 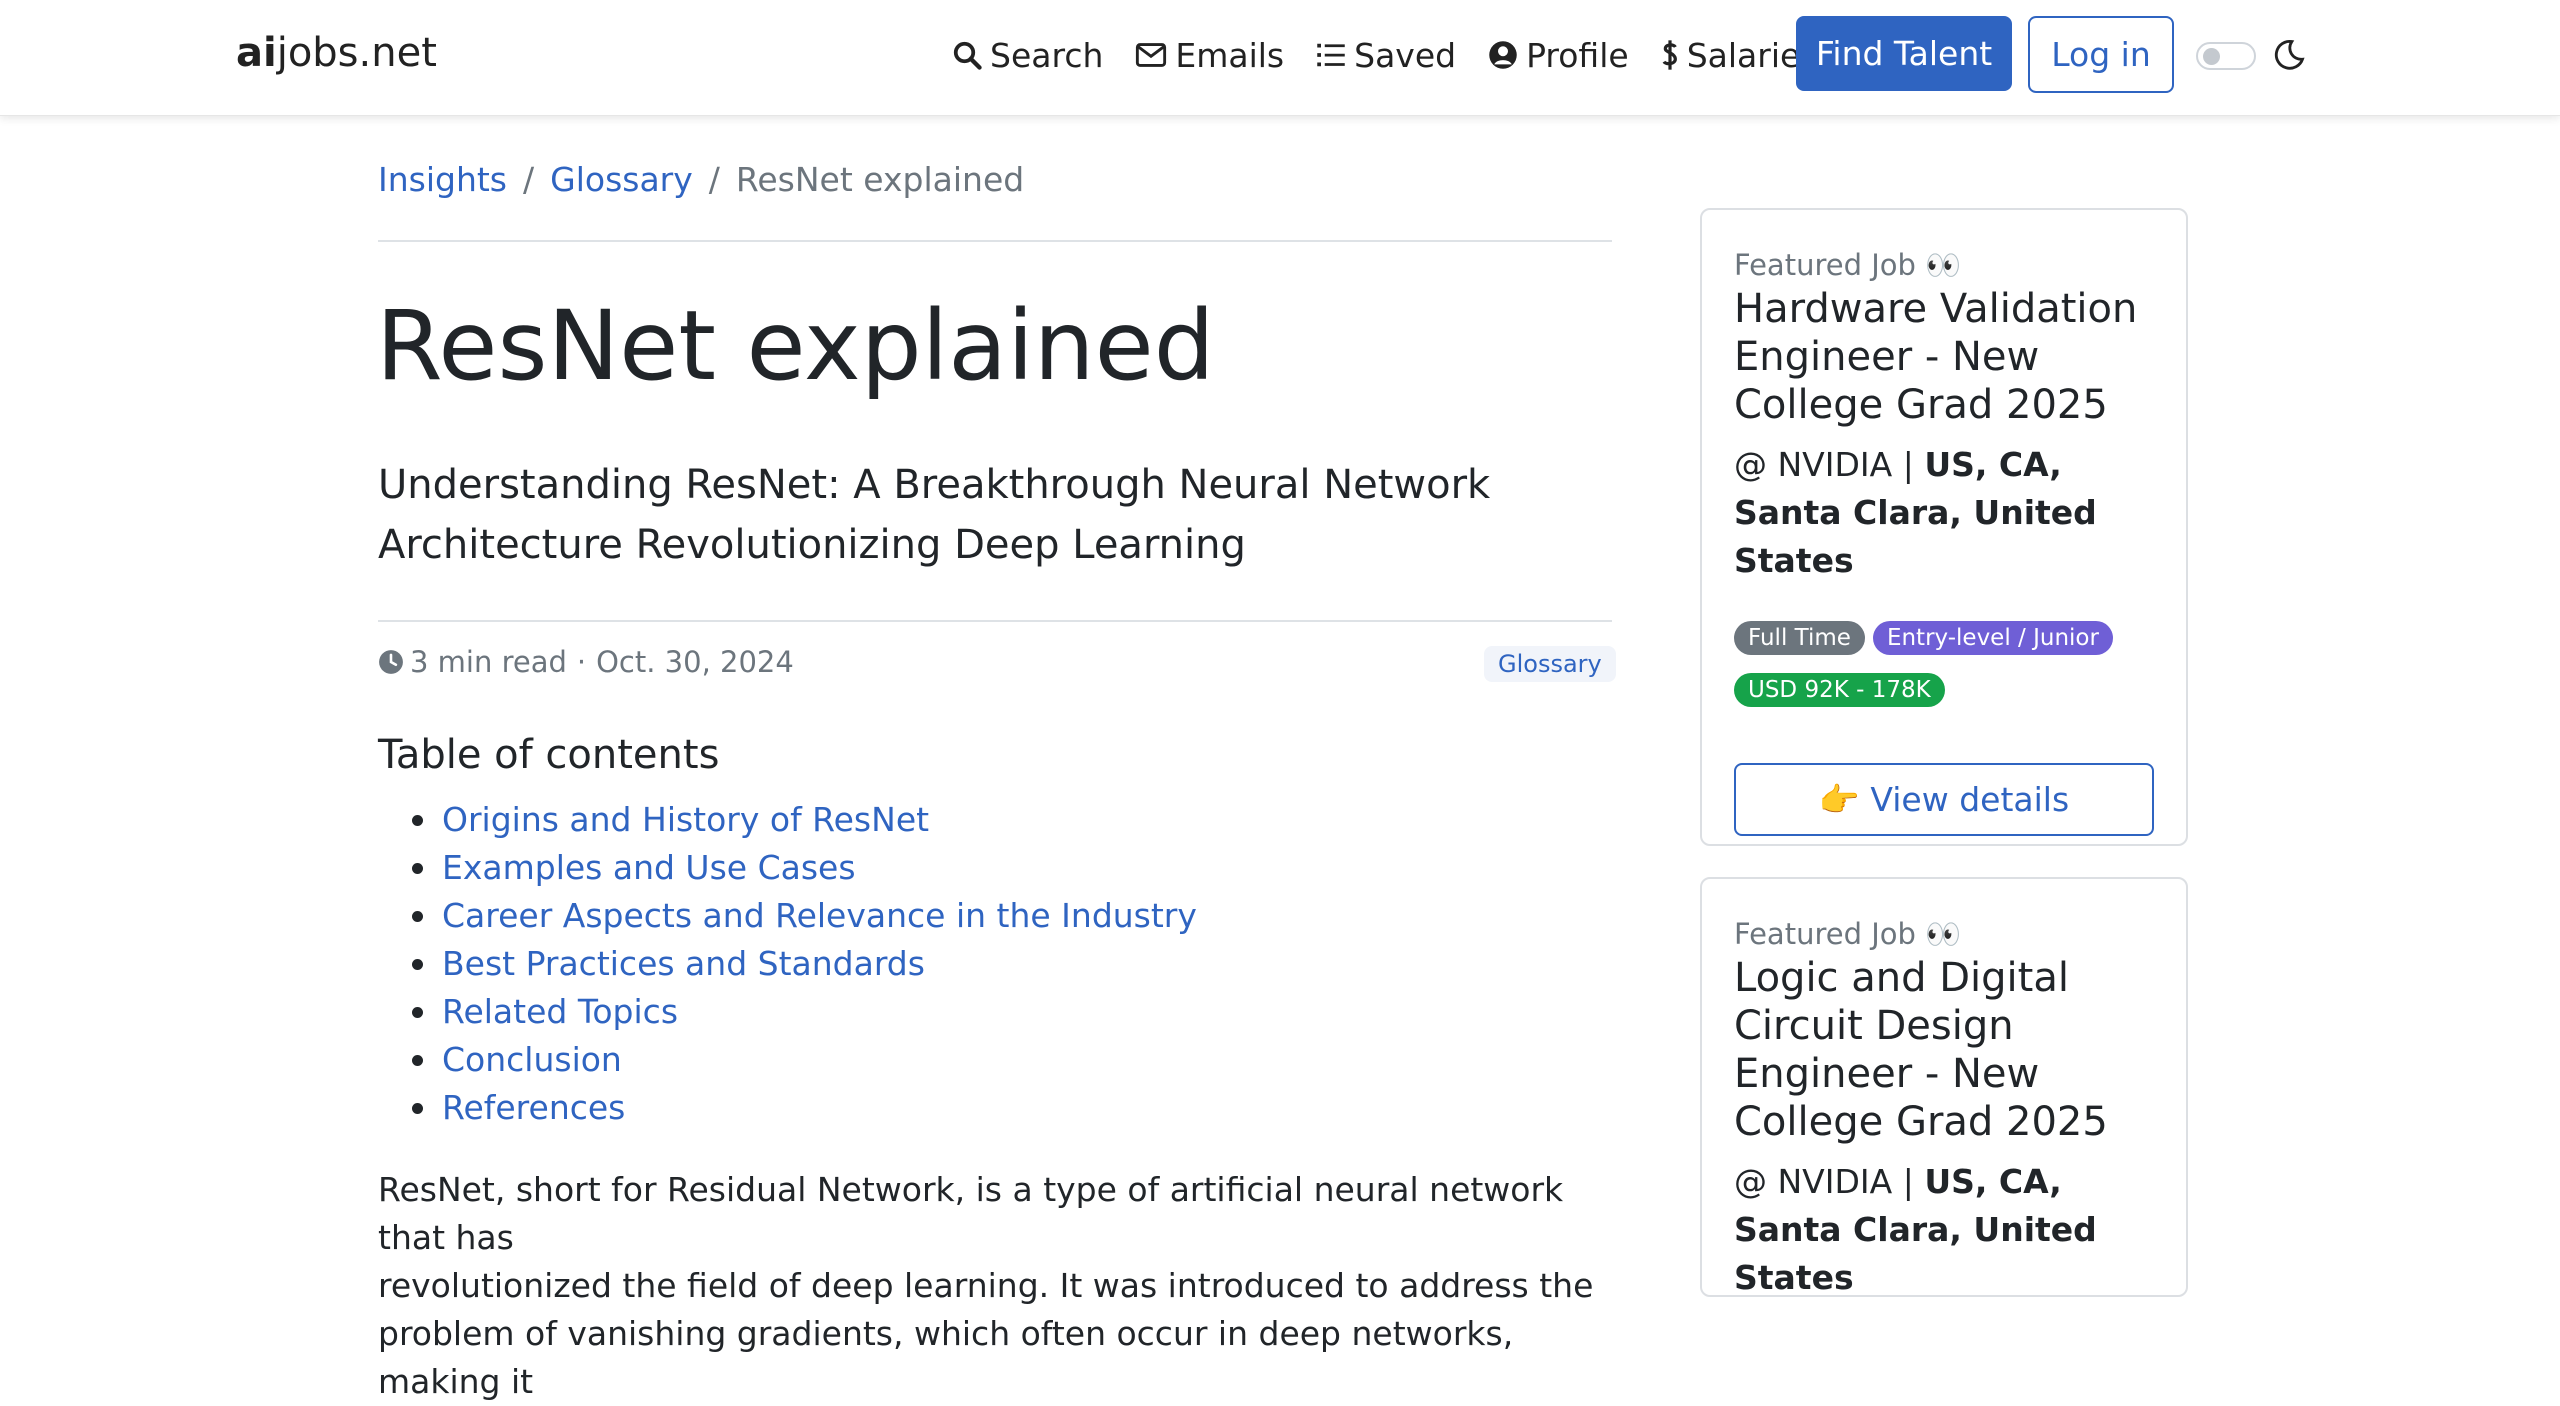 I want to click on toc-link: Conclusion, so click(x=532, y=1059).